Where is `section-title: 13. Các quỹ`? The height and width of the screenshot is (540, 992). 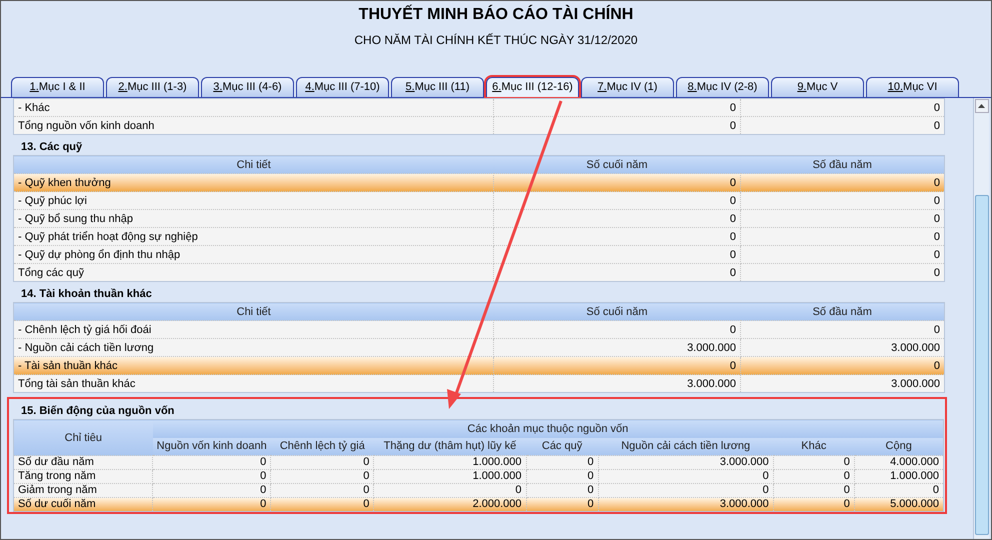
section-title: 13. Các quỹ is located at coordinates (51, 147).